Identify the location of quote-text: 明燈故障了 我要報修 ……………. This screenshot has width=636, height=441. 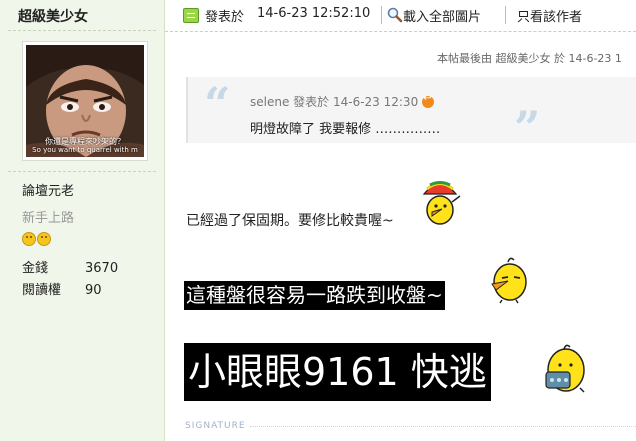
(345, 129).